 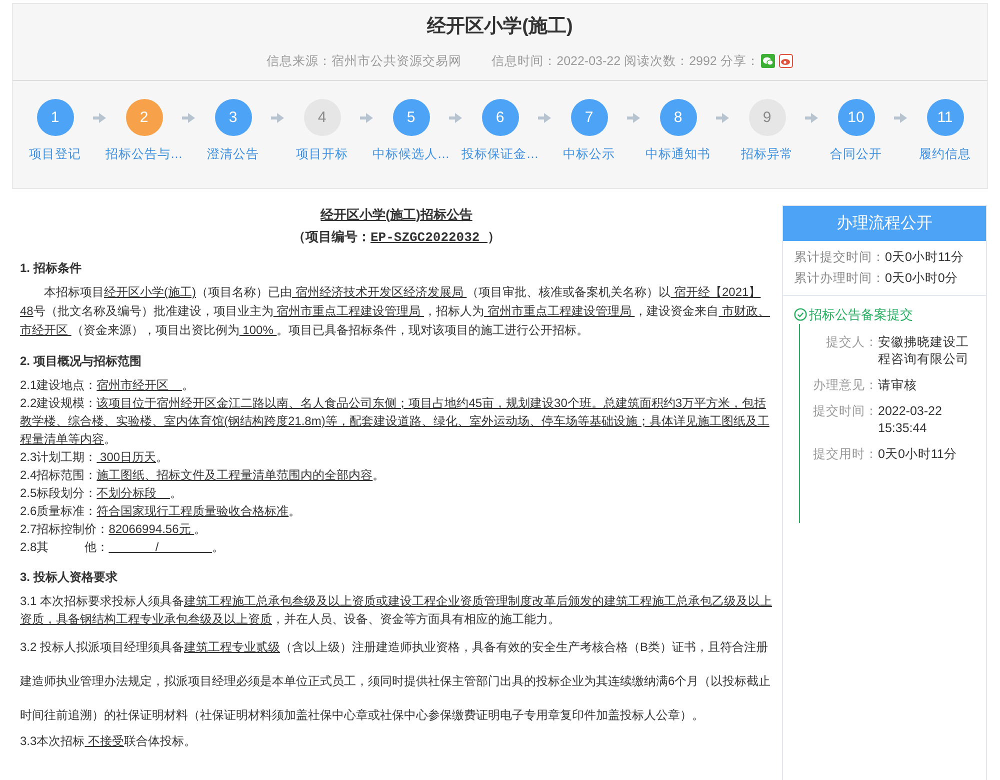 I want to click on paragraph: 本招标项目 经开区小学(施工)（项目名称）已由 宿州经济技术开发区经济发展局 （项目审批、核准或备案机关名称）以 宿开经【2021】48号（批文名称及编号）批准建设，项目业主为 宿州市重点工程建设管理局 ，招标人为 宿州市重点工程建设管理局 ，建设资金来自 市财政、市经开区 （资金来源），项目出资比例为 100% 。项目已具备招标条件，现对该项目的施工进行公开招标。, so click(x=396, y=311).